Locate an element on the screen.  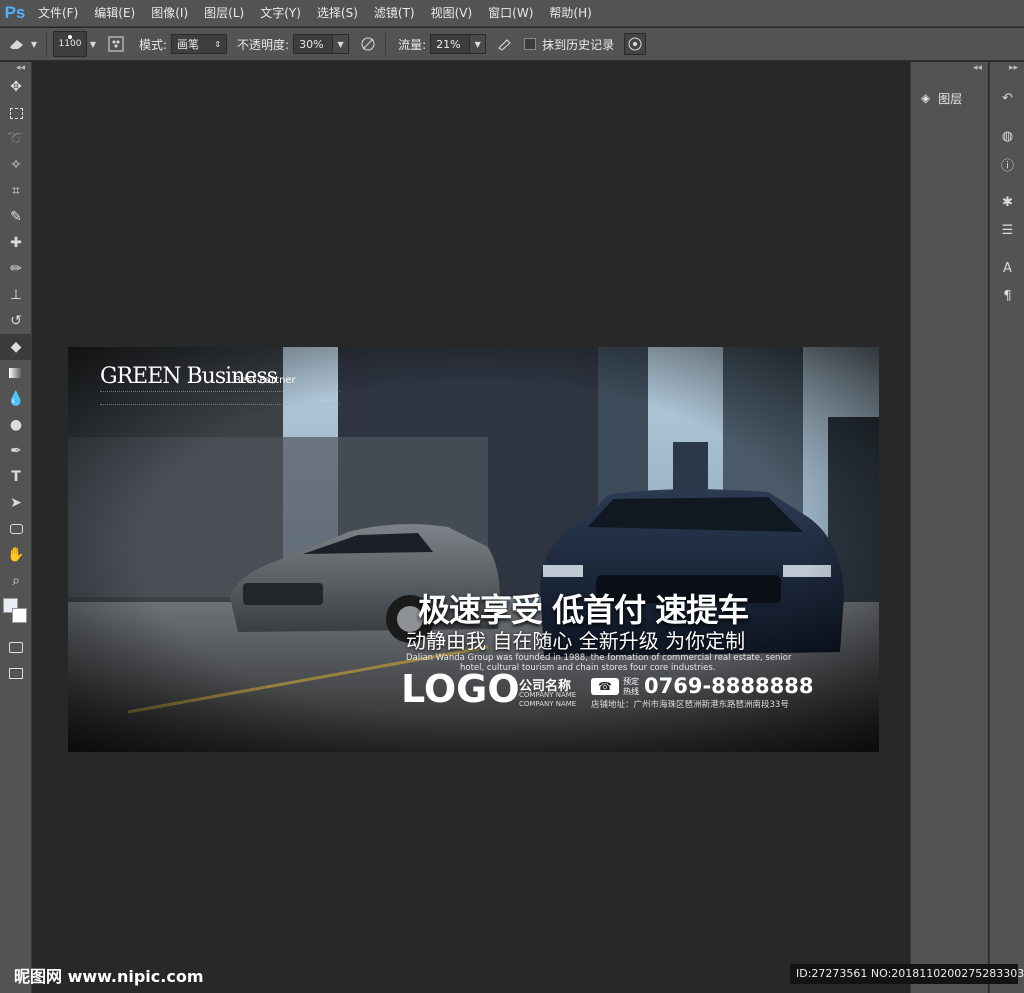
type-tool-icon: T is located at coordinates (16, 477).